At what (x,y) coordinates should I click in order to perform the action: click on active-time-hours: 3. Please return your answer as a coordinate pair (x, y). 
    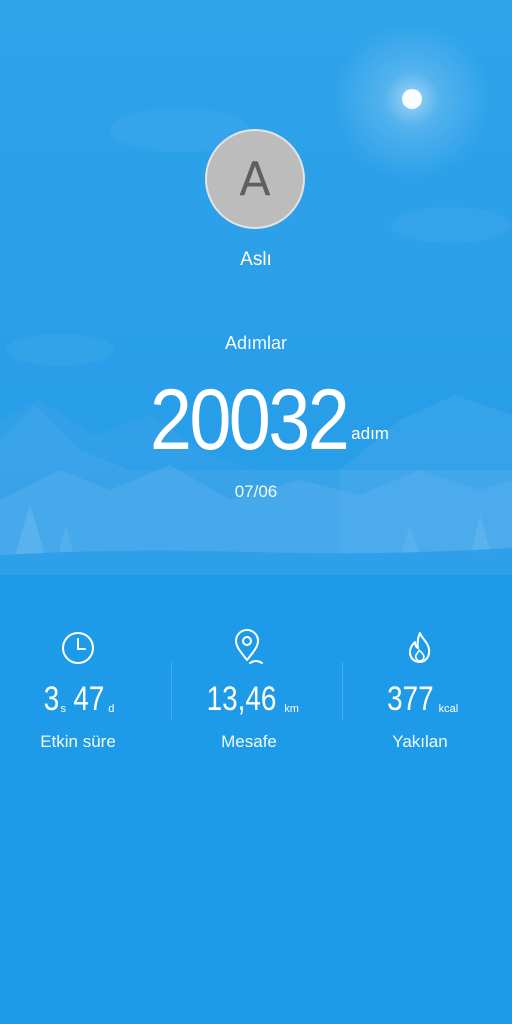
    Looking at the image, I should click on (51, 699).